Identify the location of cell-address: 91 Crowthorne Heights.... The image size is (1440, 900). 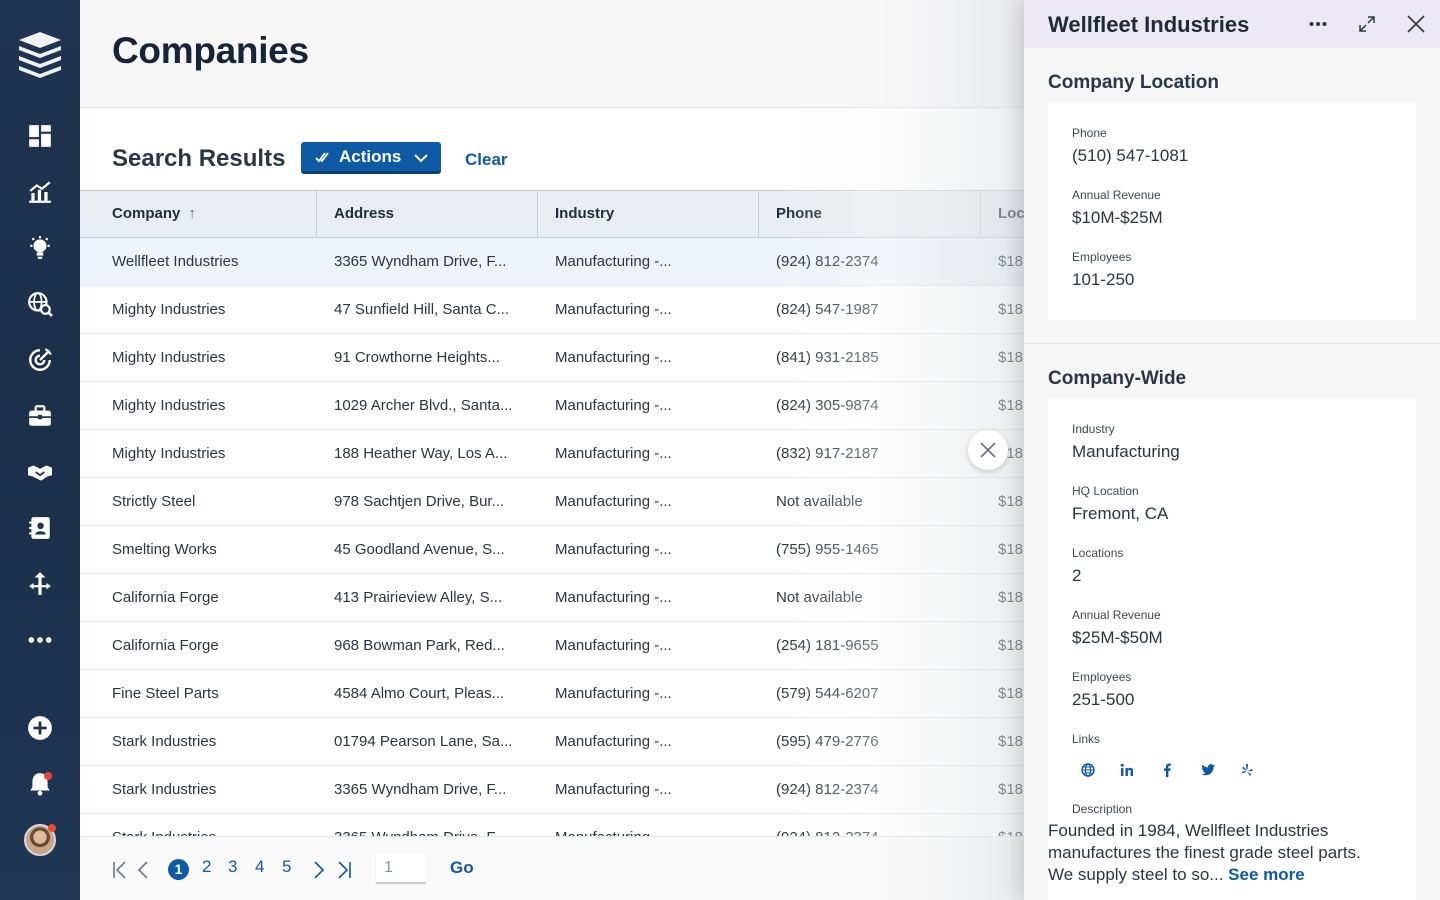
(417, 357).